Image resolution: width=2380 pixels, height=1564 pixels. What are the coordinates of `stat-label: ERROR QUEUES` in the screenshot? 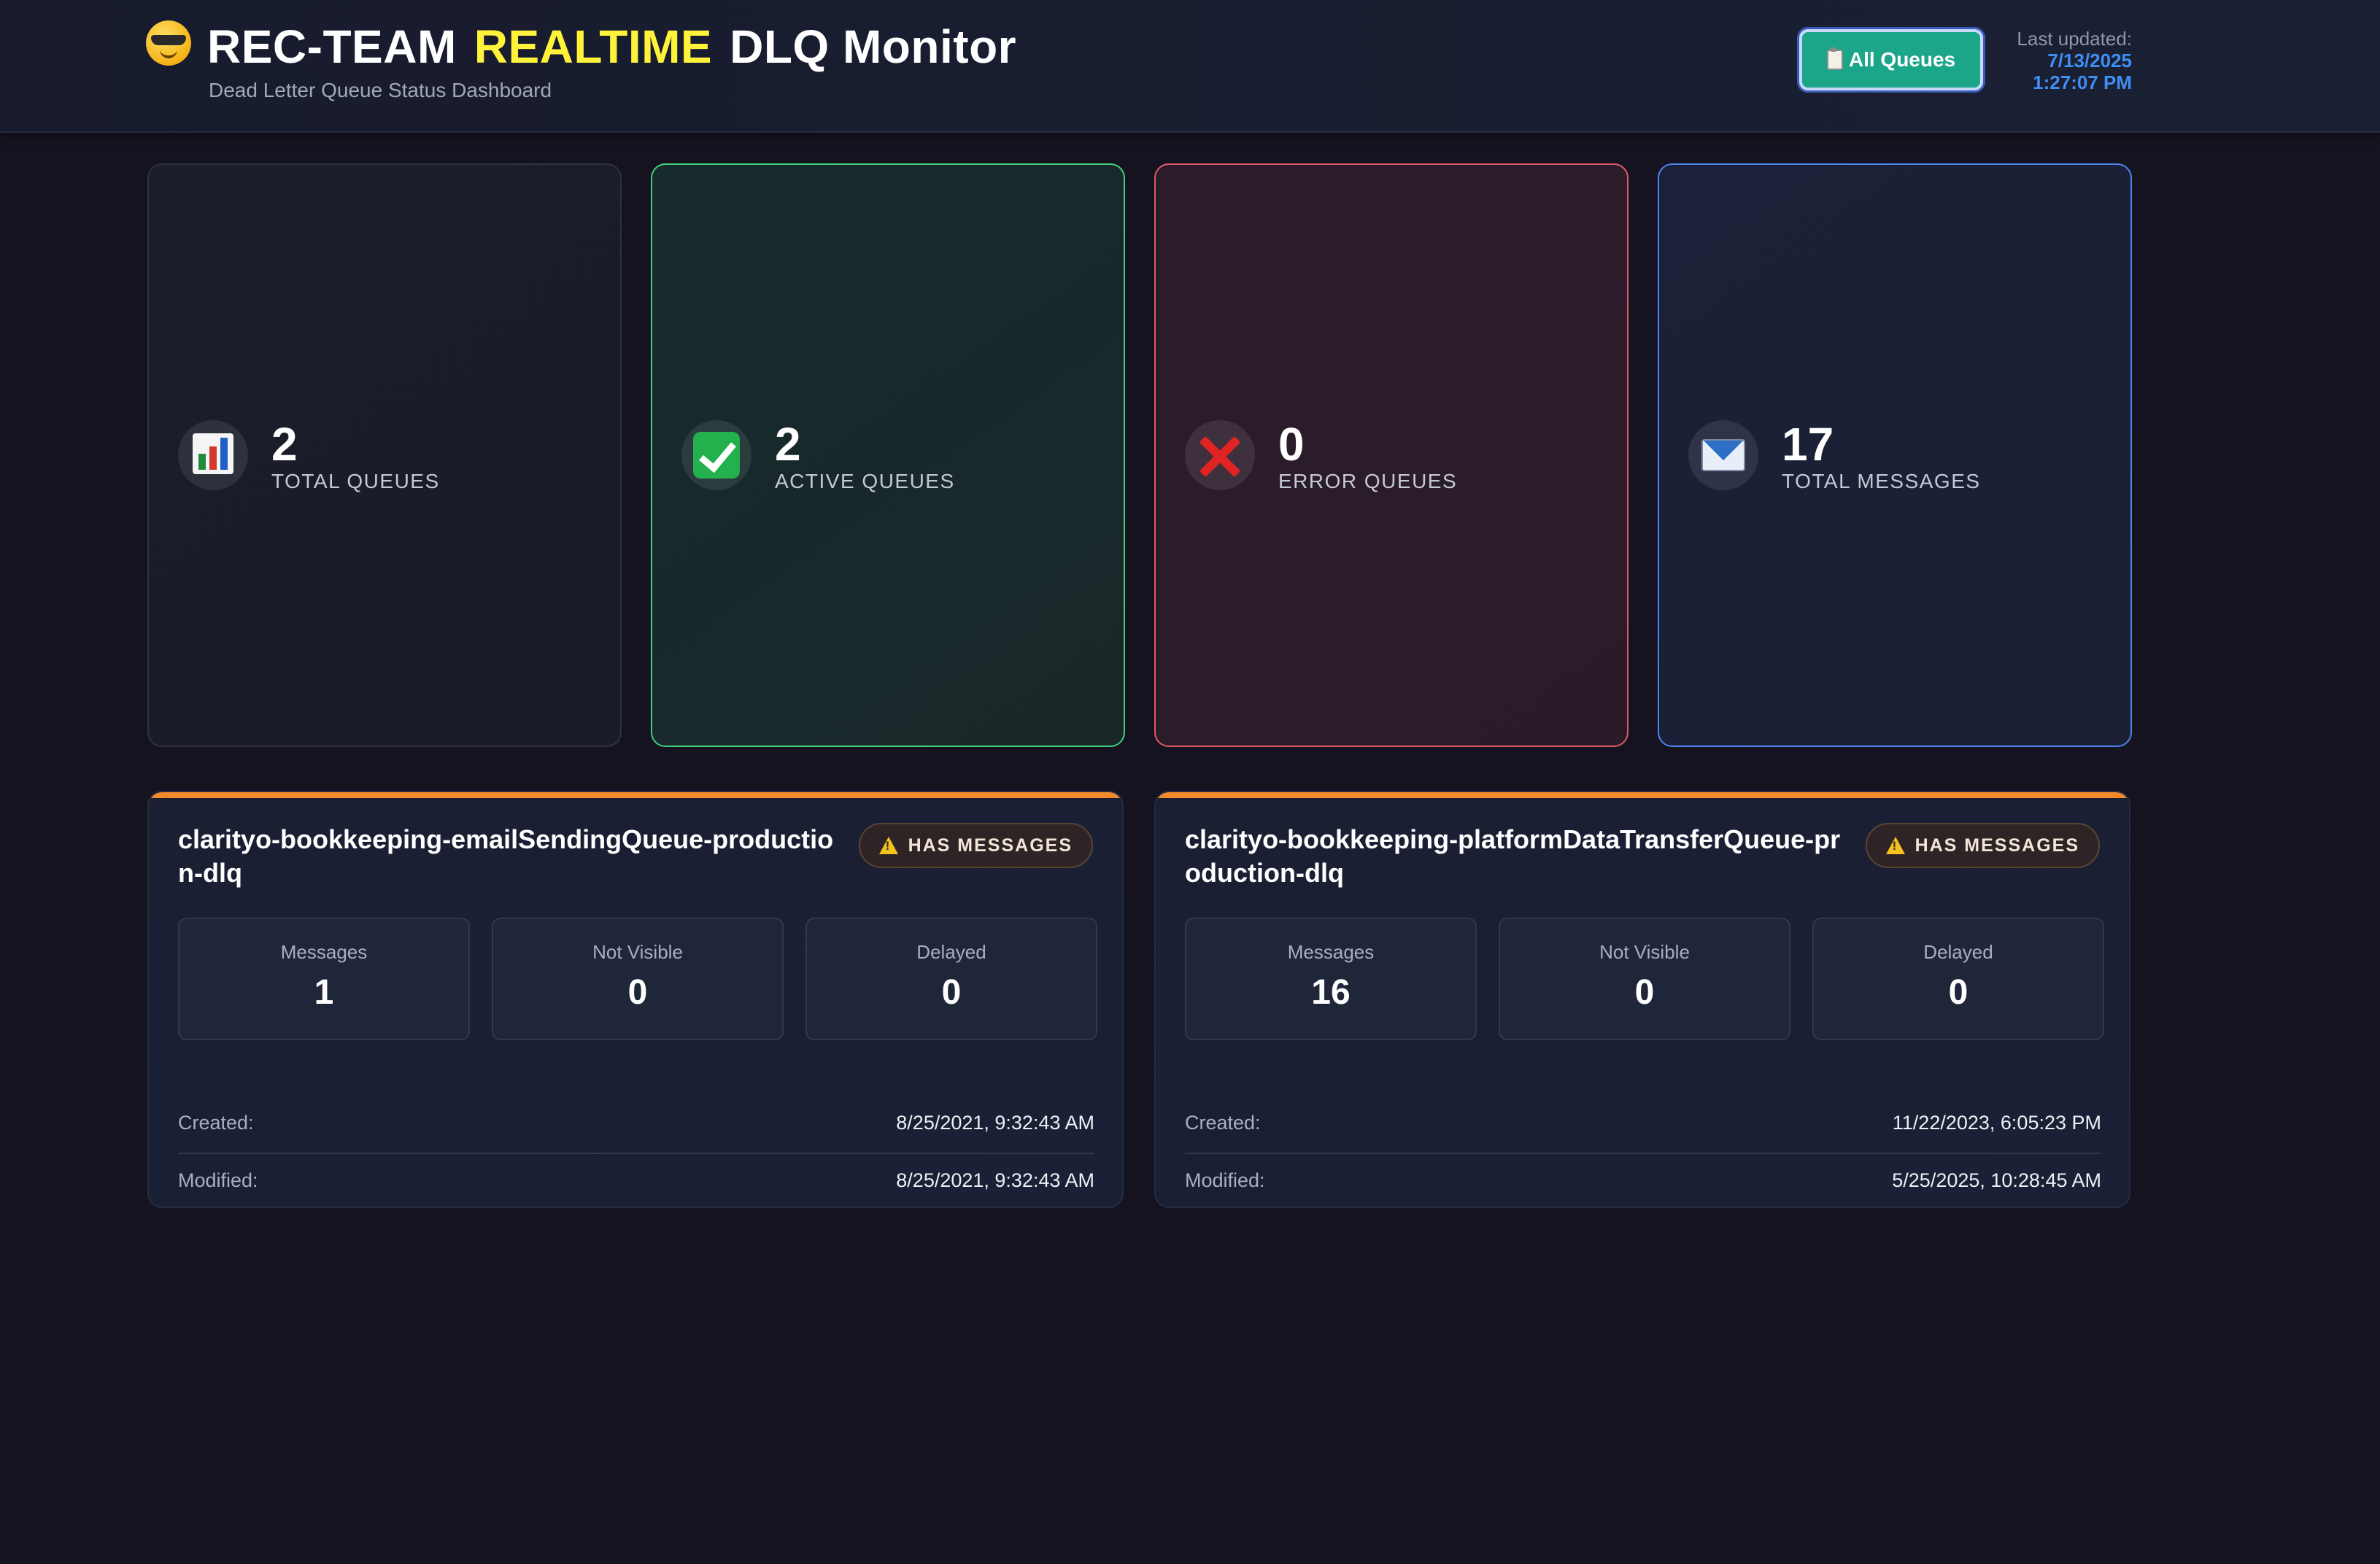 It's located at (1368, 481).